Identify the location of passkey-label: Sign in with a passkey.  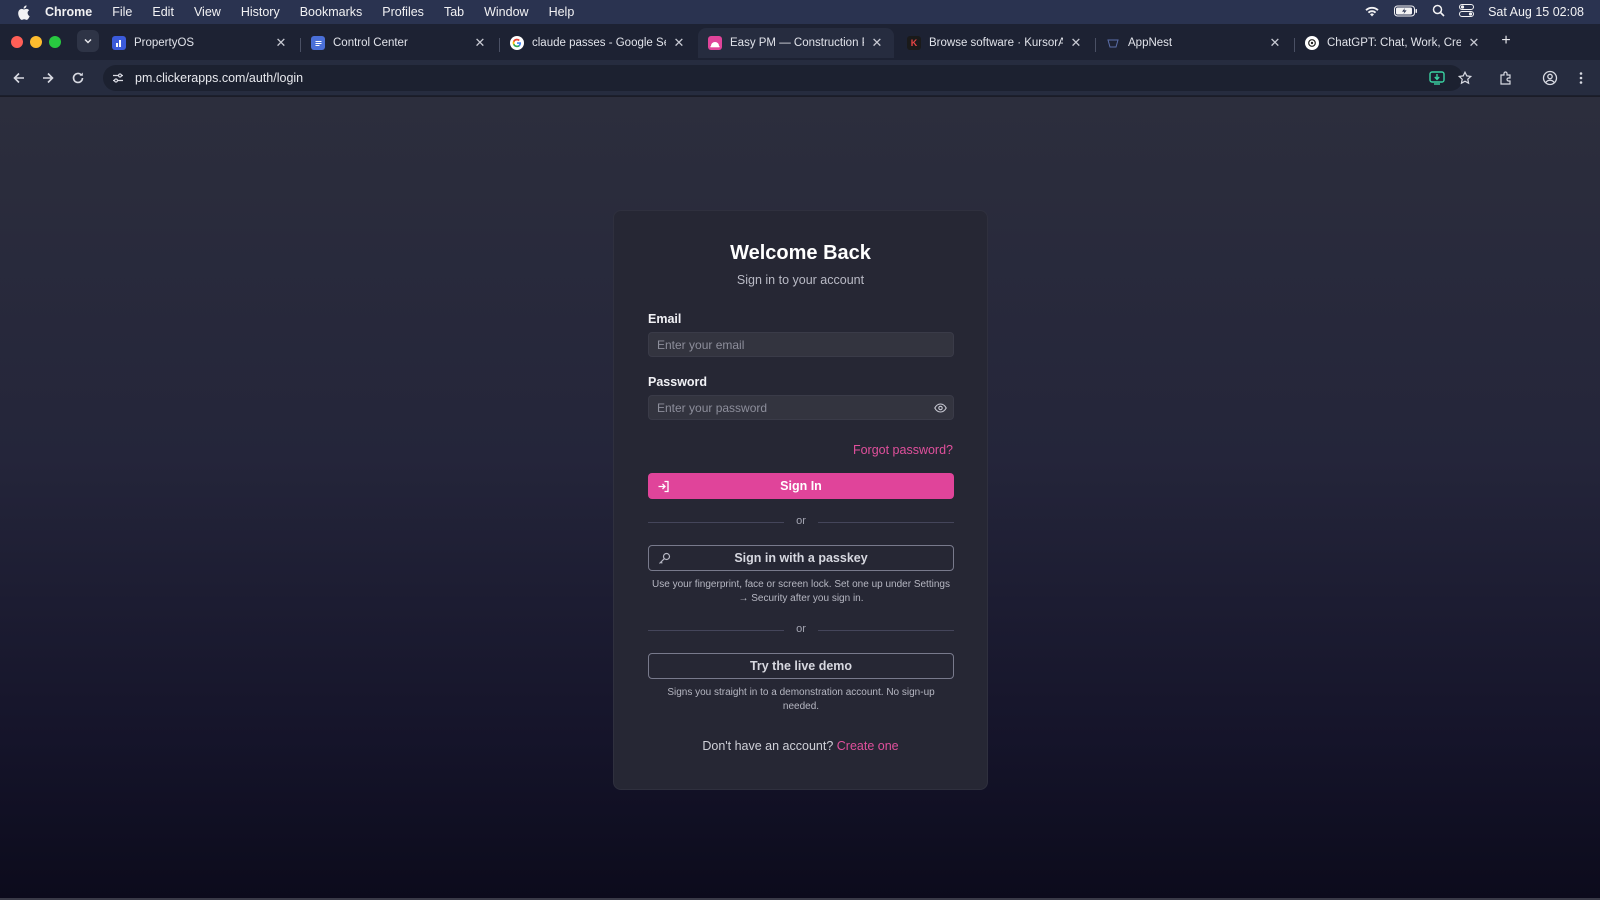
(801, 558).